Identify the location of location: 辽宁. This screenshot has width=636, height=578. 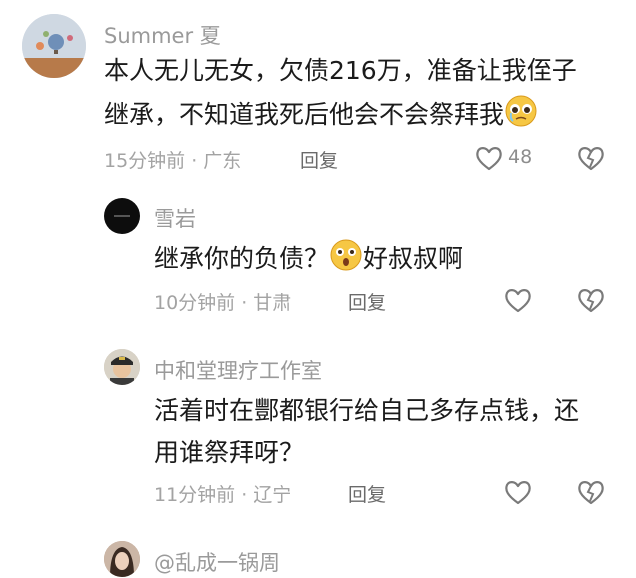
(272, 495).